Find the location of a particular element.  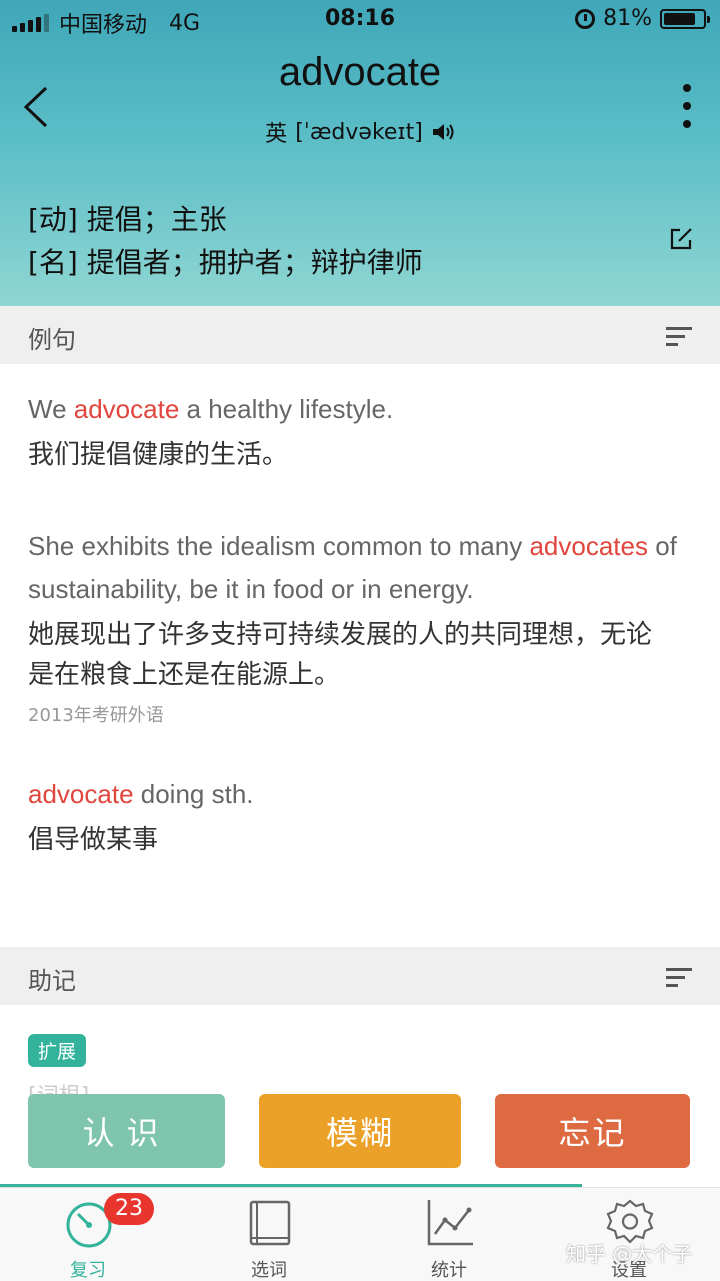

example-text: a healthy lifestyle. is located at coordinates (286, 409).